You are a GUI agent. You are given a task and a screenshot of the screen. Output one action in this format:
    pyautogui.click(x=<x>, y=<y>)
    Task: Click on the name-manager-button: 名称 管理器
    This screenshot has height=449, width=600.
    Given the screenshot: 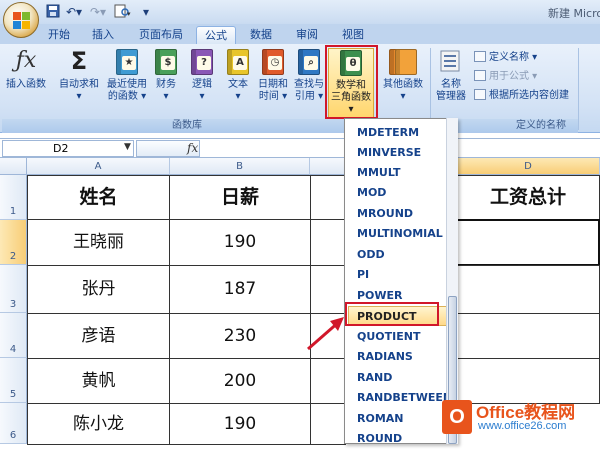 What is the action you would take?
    pyautogui.click(x=451, y=75)
    